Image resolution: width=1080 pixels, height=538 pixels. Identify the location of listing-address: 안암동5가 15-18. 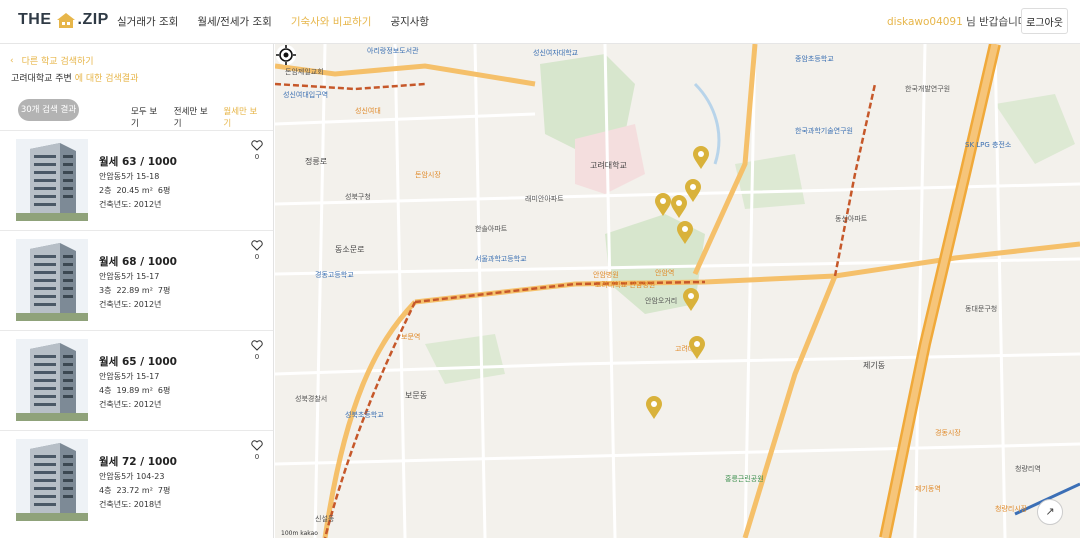
(129, 176).